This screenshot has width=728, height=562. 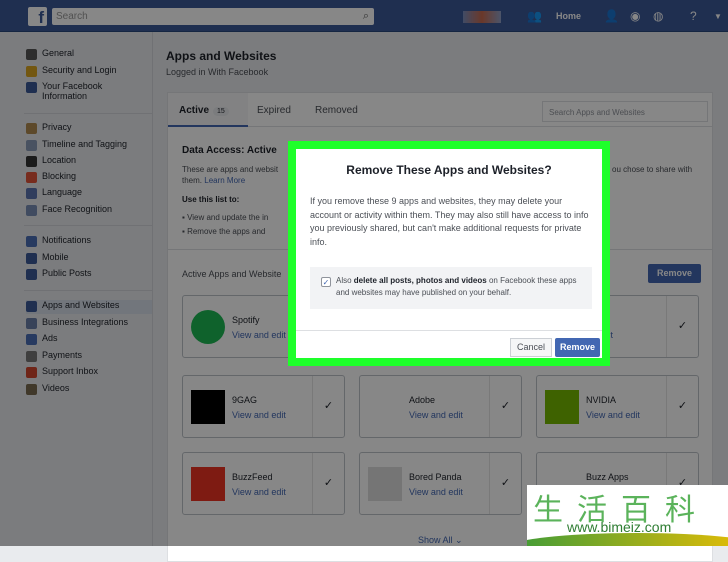 What do you see at coordinates (531, 347) in the screenshot?
I see `cancel-button: Cancel` at bounding box center [531, 347].